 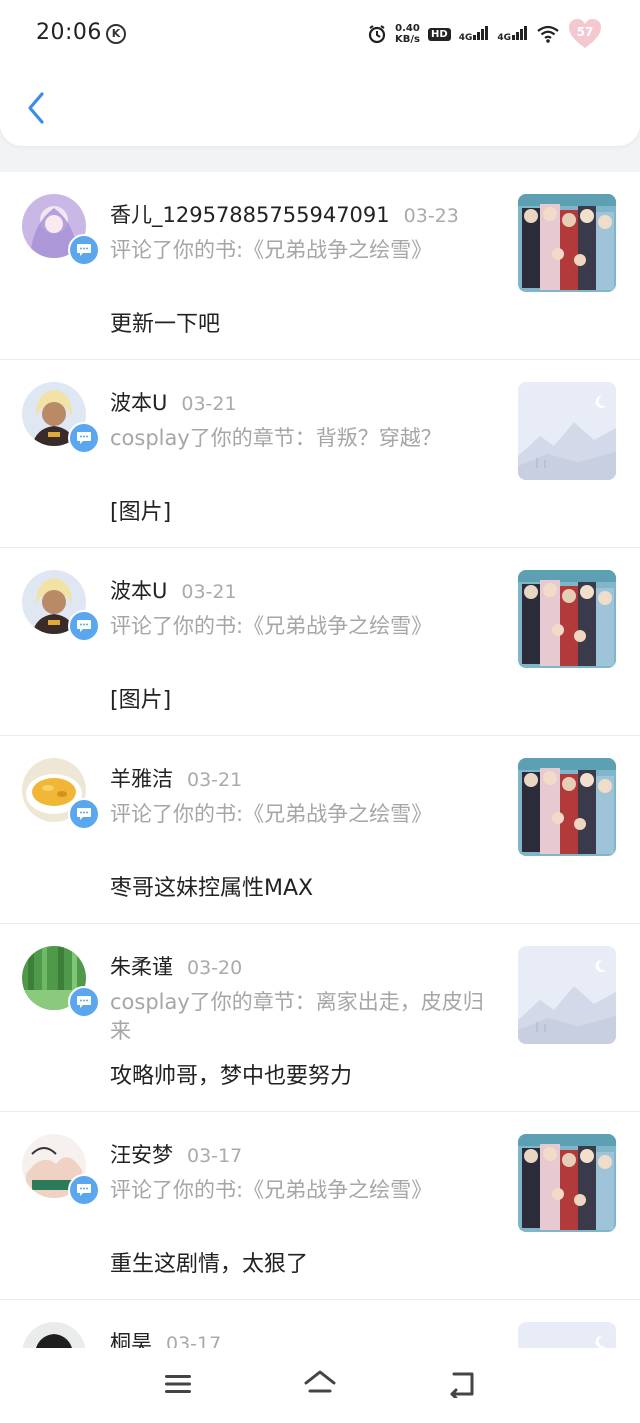 What do you see at coordinates (548, 34) in the screenshot?
I see `wifi-icon` at bounding box center [548, 34].